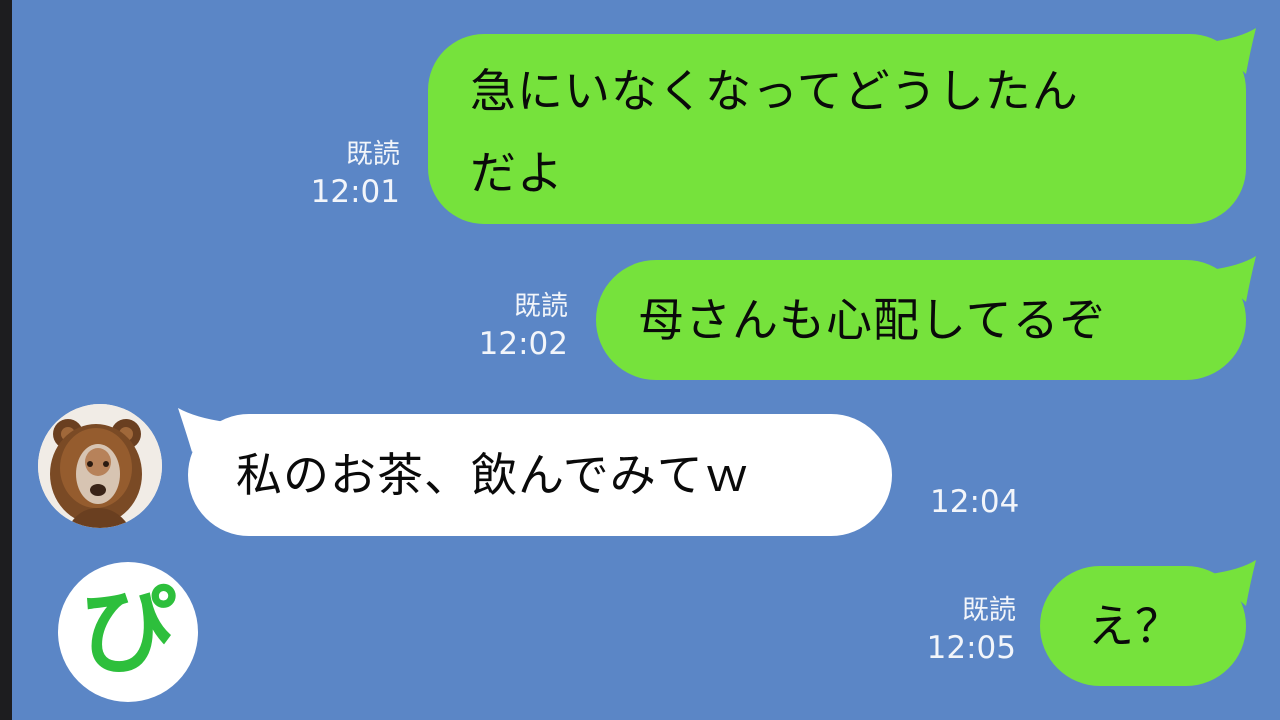  Describe the element at coordinates (975, 502) in the screenshot. I see `message-time: 12:04` at that location.